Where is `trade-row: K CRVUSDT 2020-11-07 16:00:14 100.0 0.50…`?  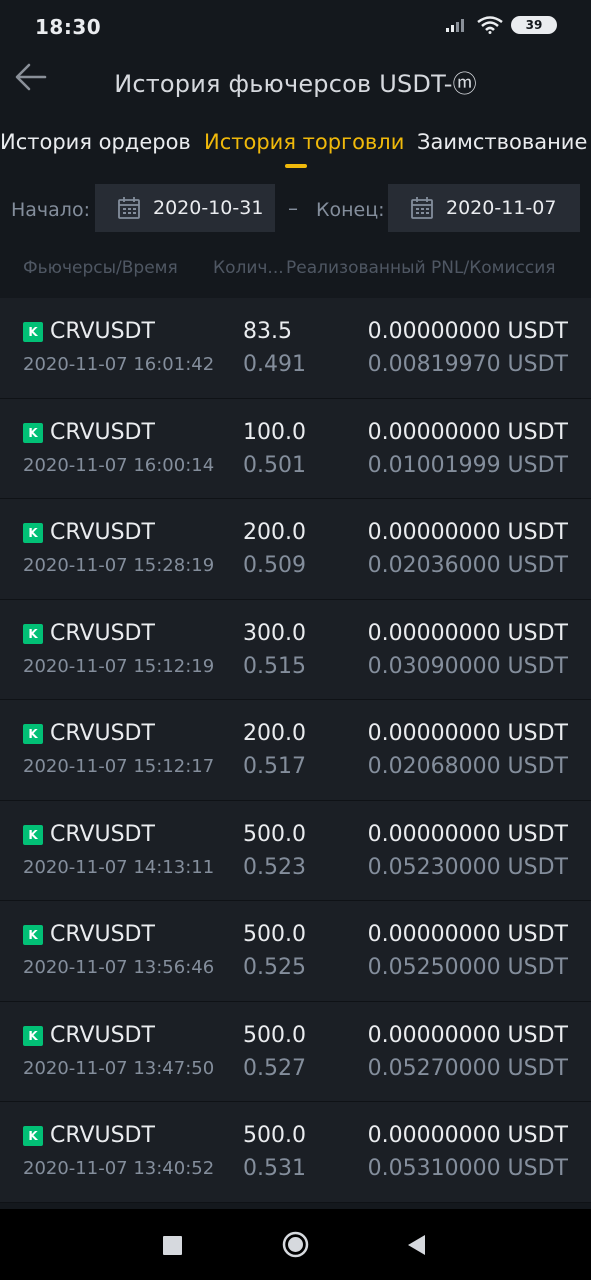 trade-row: K CRVUSDT 2020-11-07 16:00:14 100.0 0.50… is located at coordinates (295, 448).